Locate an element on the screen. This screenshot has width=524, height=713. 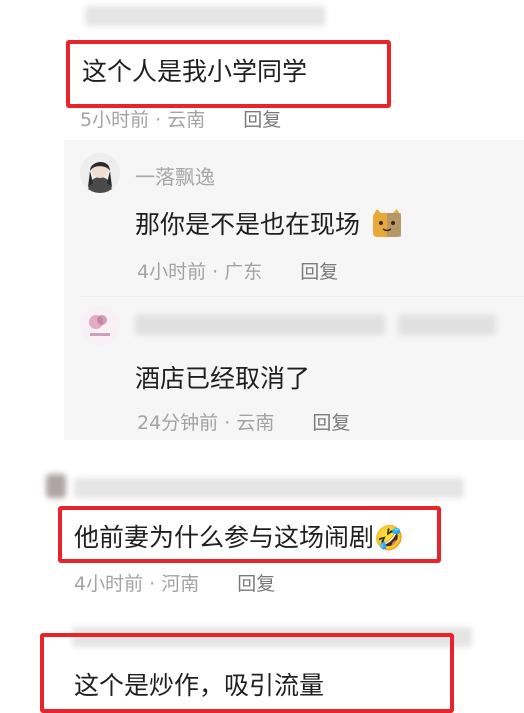
reply-meta: 24分钟前 · 云南 回复 is located at coordinates (243, 421).